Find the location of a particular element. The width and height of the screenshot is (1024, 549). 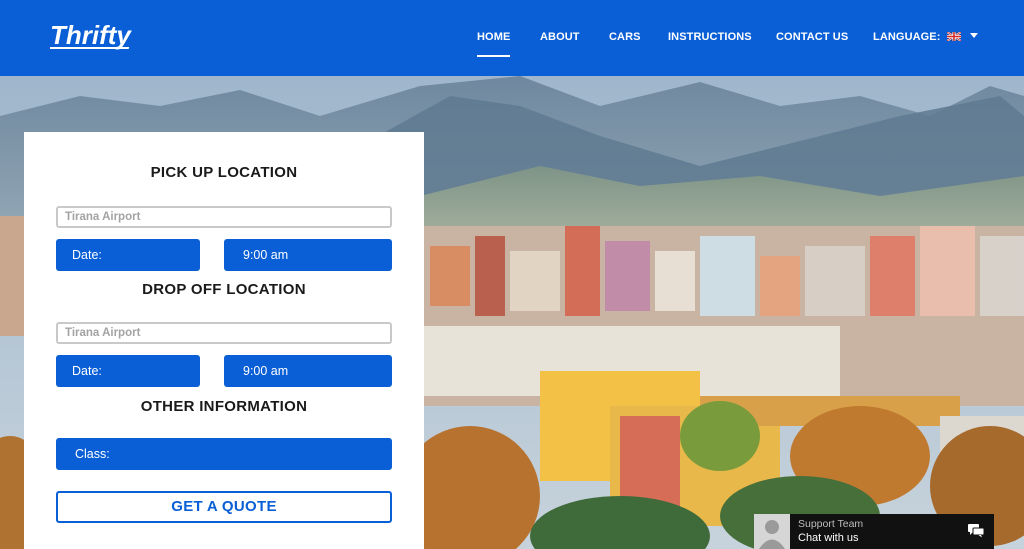

thrifty-logo: Thrifty is located at coordinates (98, 37).